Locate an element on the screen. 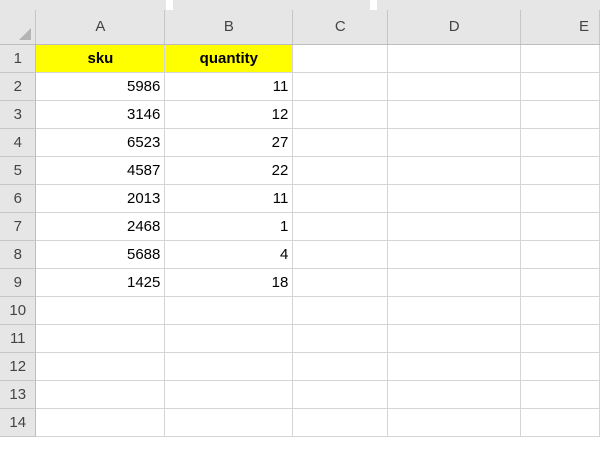  quantity-cell: 22 is located at coordinates (229, 170).